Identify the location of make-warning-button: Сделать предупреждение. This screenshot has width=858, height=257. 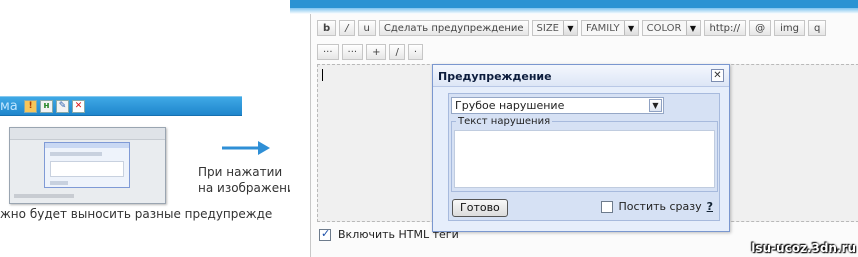
(453, 28).